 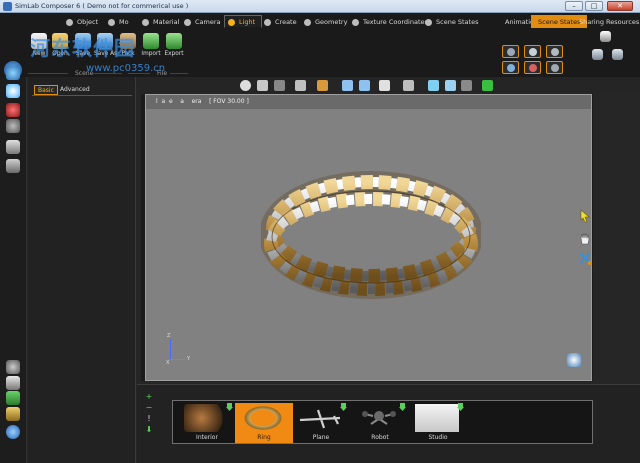 What do you see at coordinates (279, 85) in the screenshot?
I see `walk-icon` at bounding box center [279, 85].